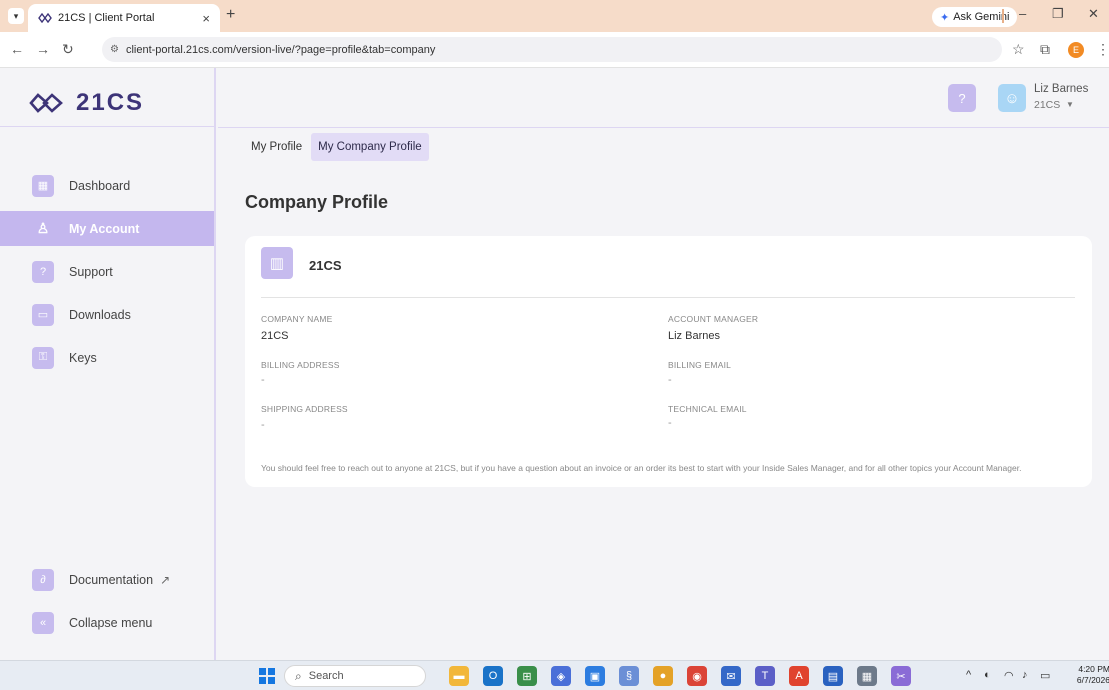 The height and width of the screenshot is (690, 1109). What do you see at coordinates (1093, 669) in the screenshot?
I see `clock-time: 4:20 PM` at bounding box center [1093, 669].